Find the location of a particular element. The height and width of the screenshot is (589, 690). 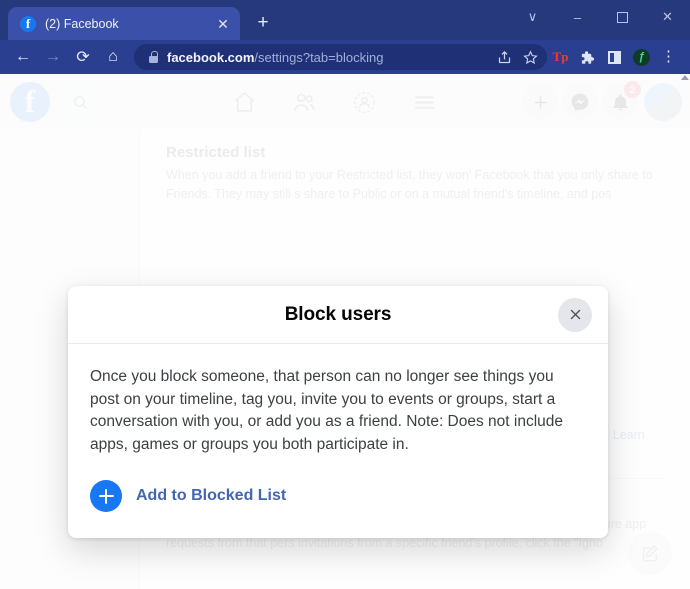

close-icon is located at coordinates (575, 314).